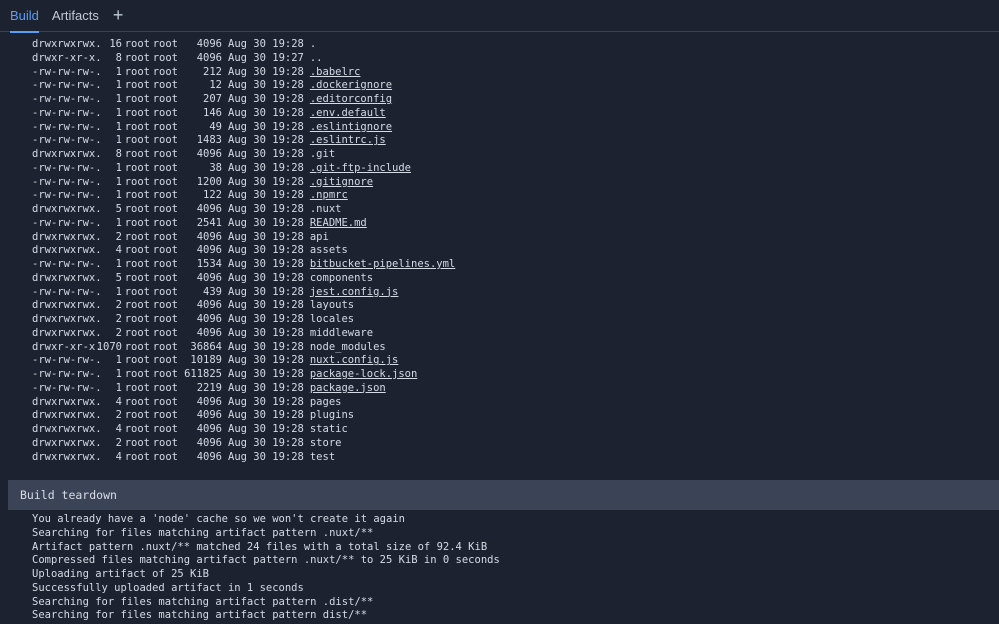 The image size is (999, 624). What do you see at coordinates (206, 360) in the screenshot?
I see `file-size: 10189` at bounding box center [206, 360].